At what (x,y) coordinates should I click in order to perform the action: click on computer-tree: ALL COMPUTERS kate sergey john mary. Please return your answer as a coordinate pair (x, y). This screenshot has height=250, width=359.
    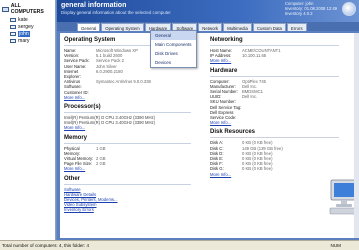
    Looking at the image, I should click on (28, 120).